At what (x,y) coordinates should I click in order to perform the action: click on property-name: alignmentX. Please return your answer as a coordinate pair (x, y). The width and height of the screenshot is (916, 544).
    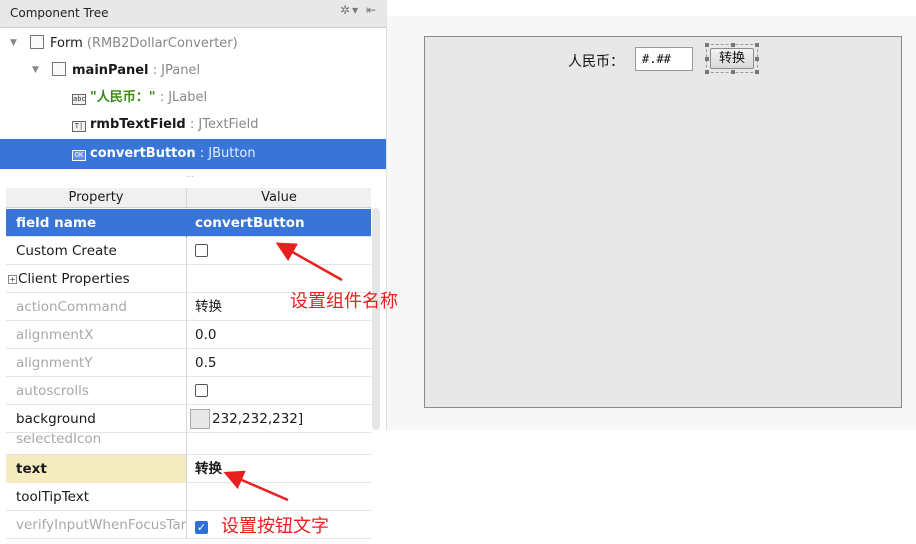
    Looking at the image, I should click on (96, 335).